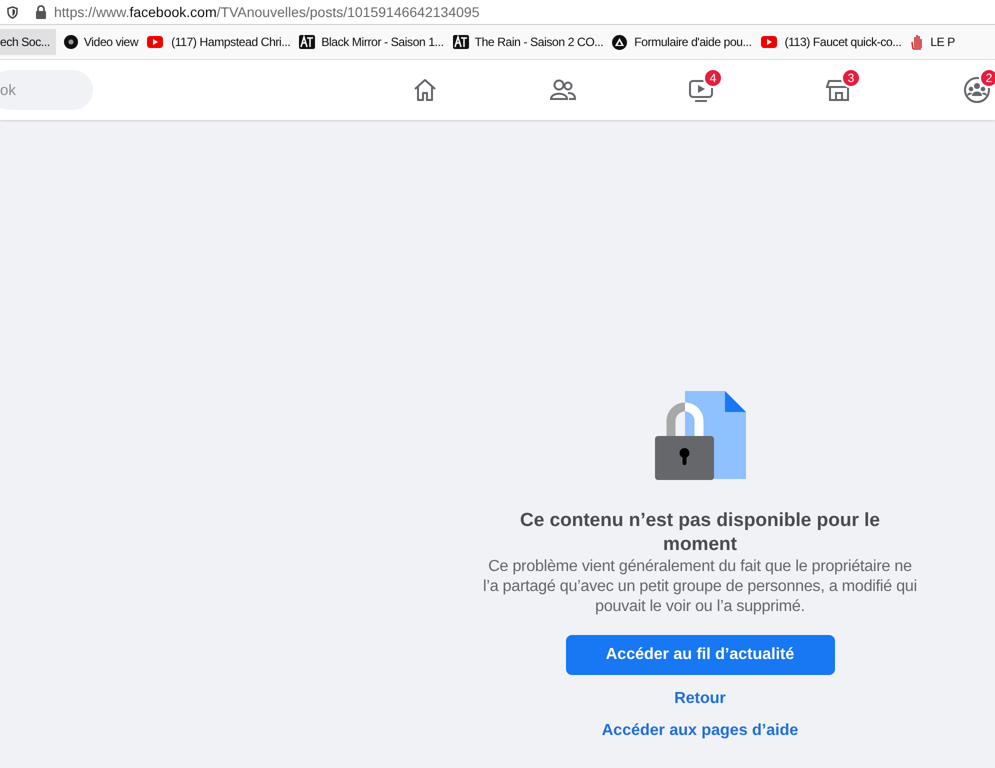 The width and height of the screenshot is (995, 768). What do you see at coordinates (917, 42) in the screenshot?
I see `hand-icon` at bounding box center [917, 42].